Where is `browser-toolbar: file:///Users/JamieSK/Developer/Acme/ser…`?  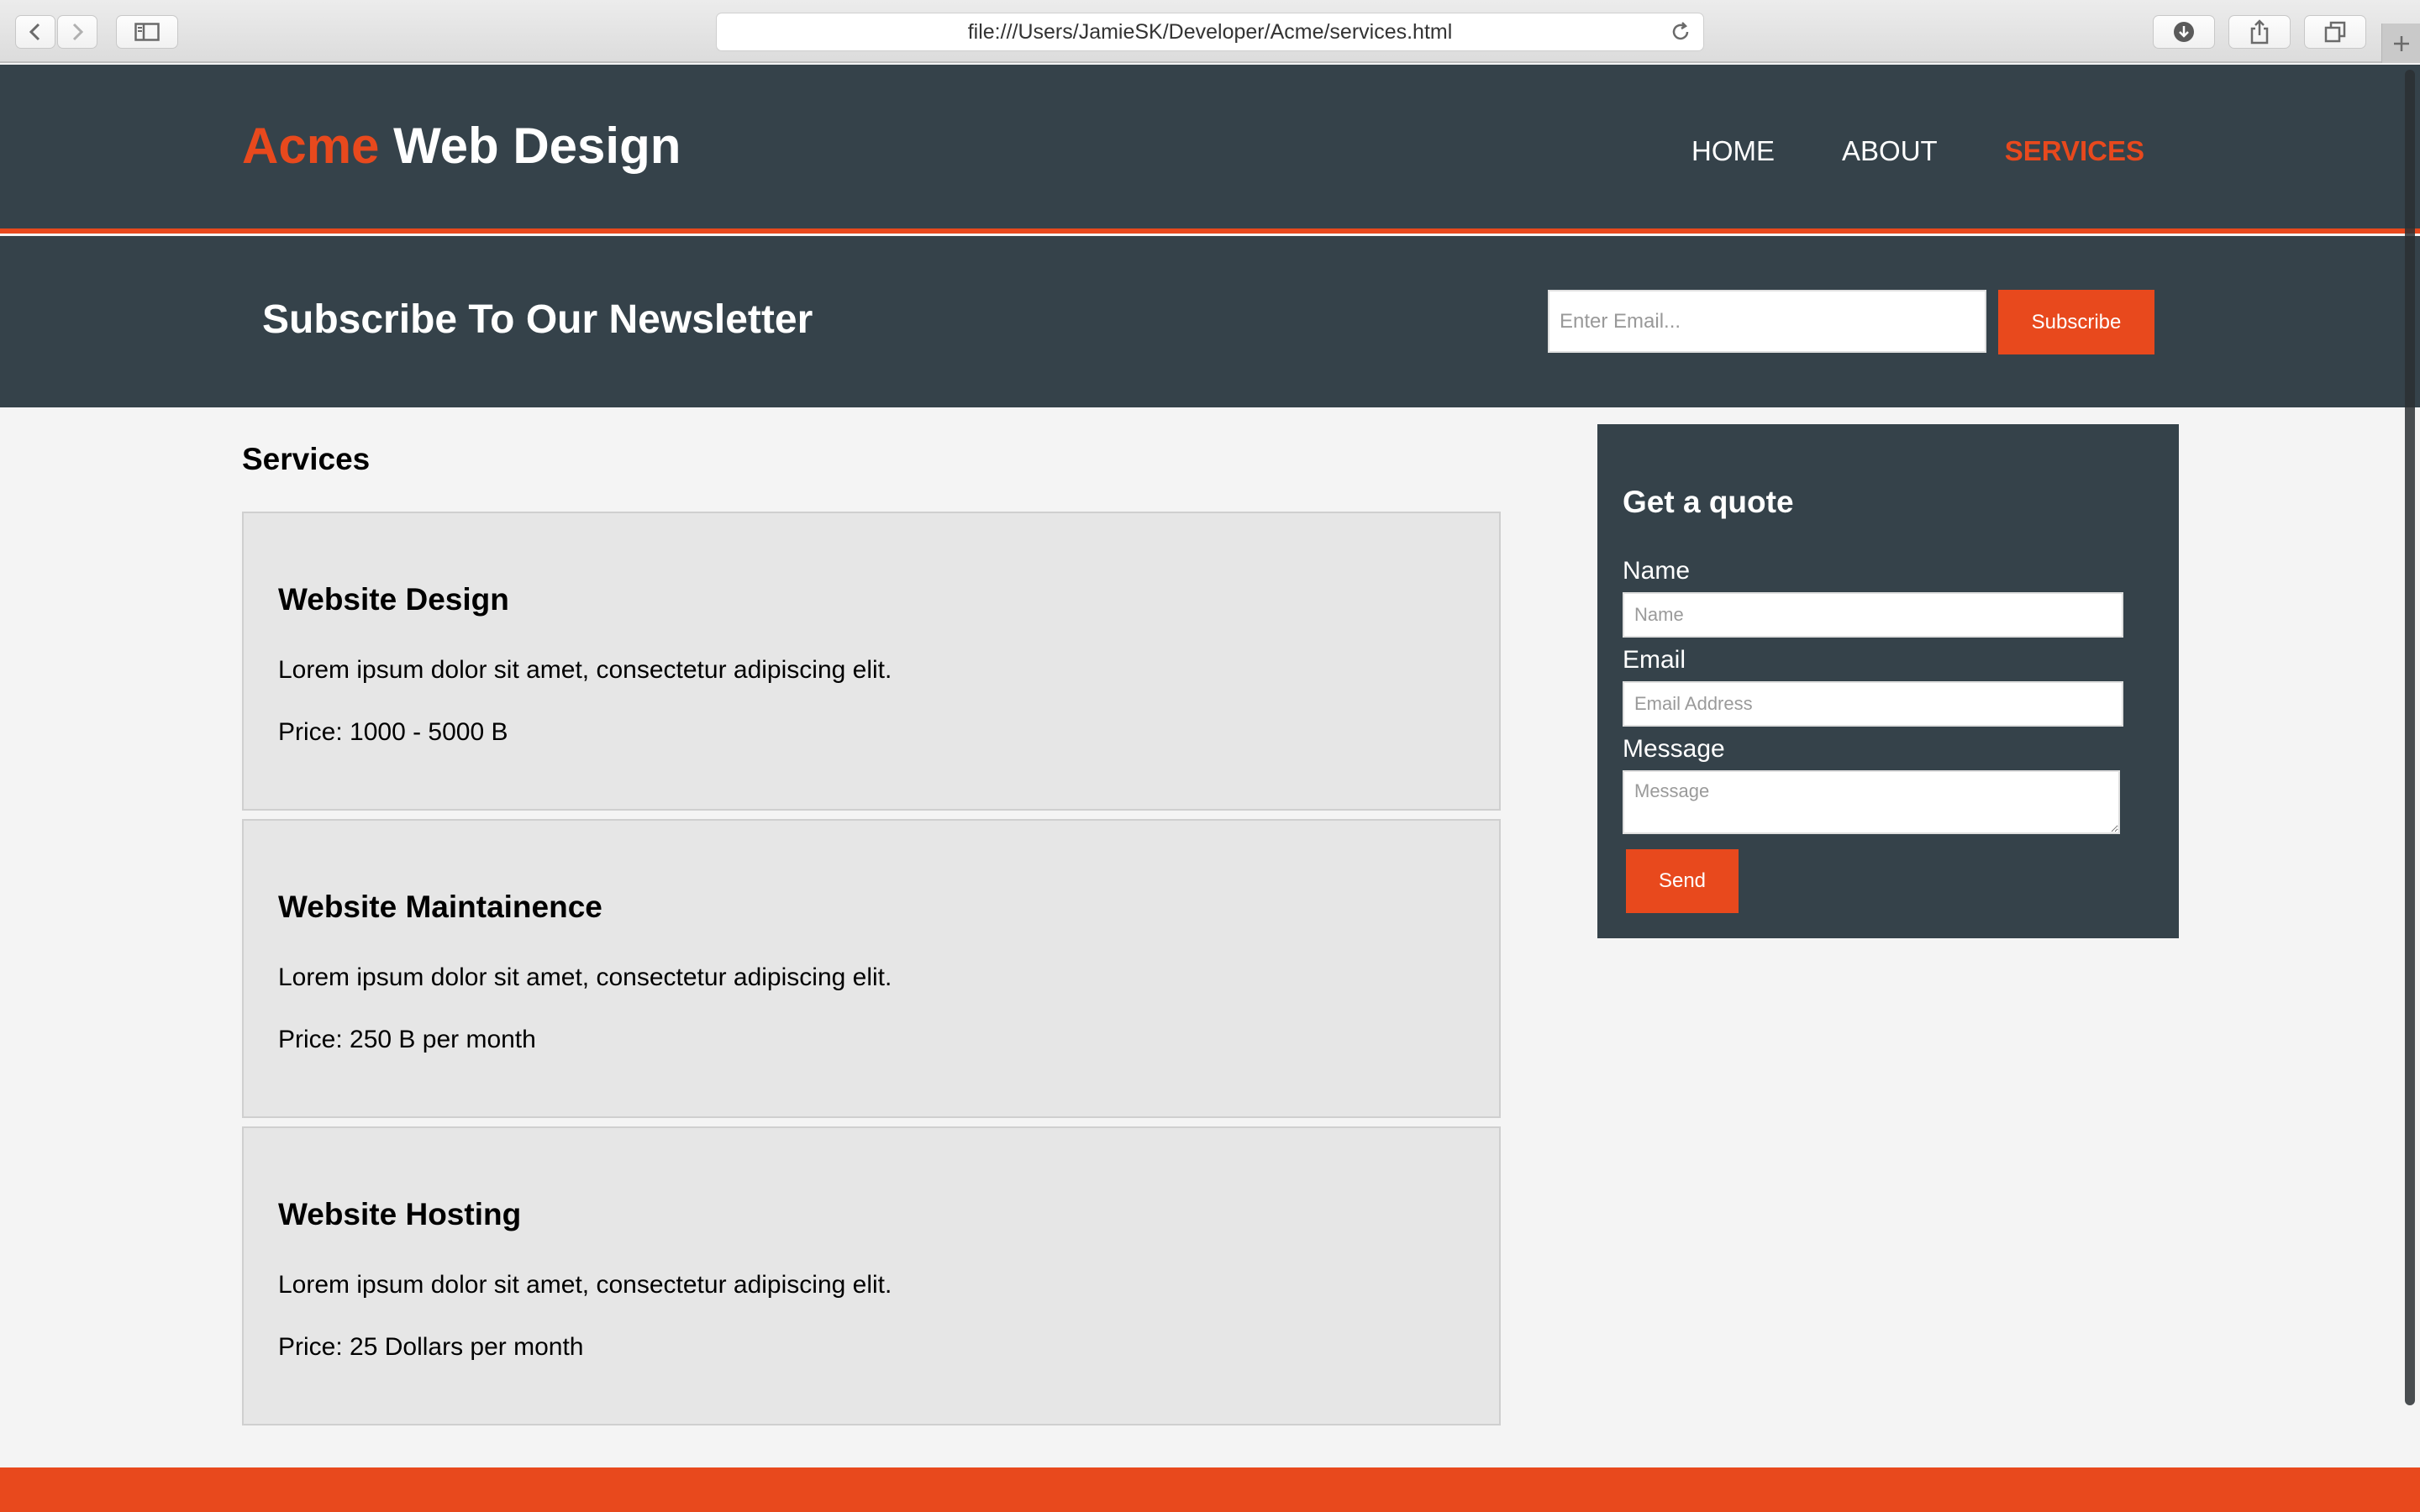 browser-toolbar: file:///Users/JamieSK/Developer/Acme/ser… is located at coordinates (1210, 31).